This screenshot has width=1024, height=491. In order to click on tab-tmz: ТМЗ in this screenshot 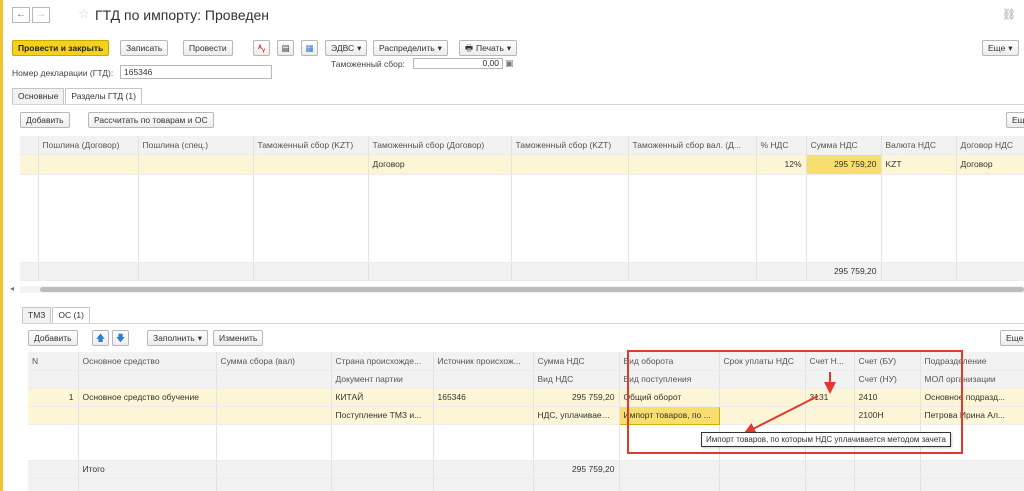, I will do `click(37, 315)`.